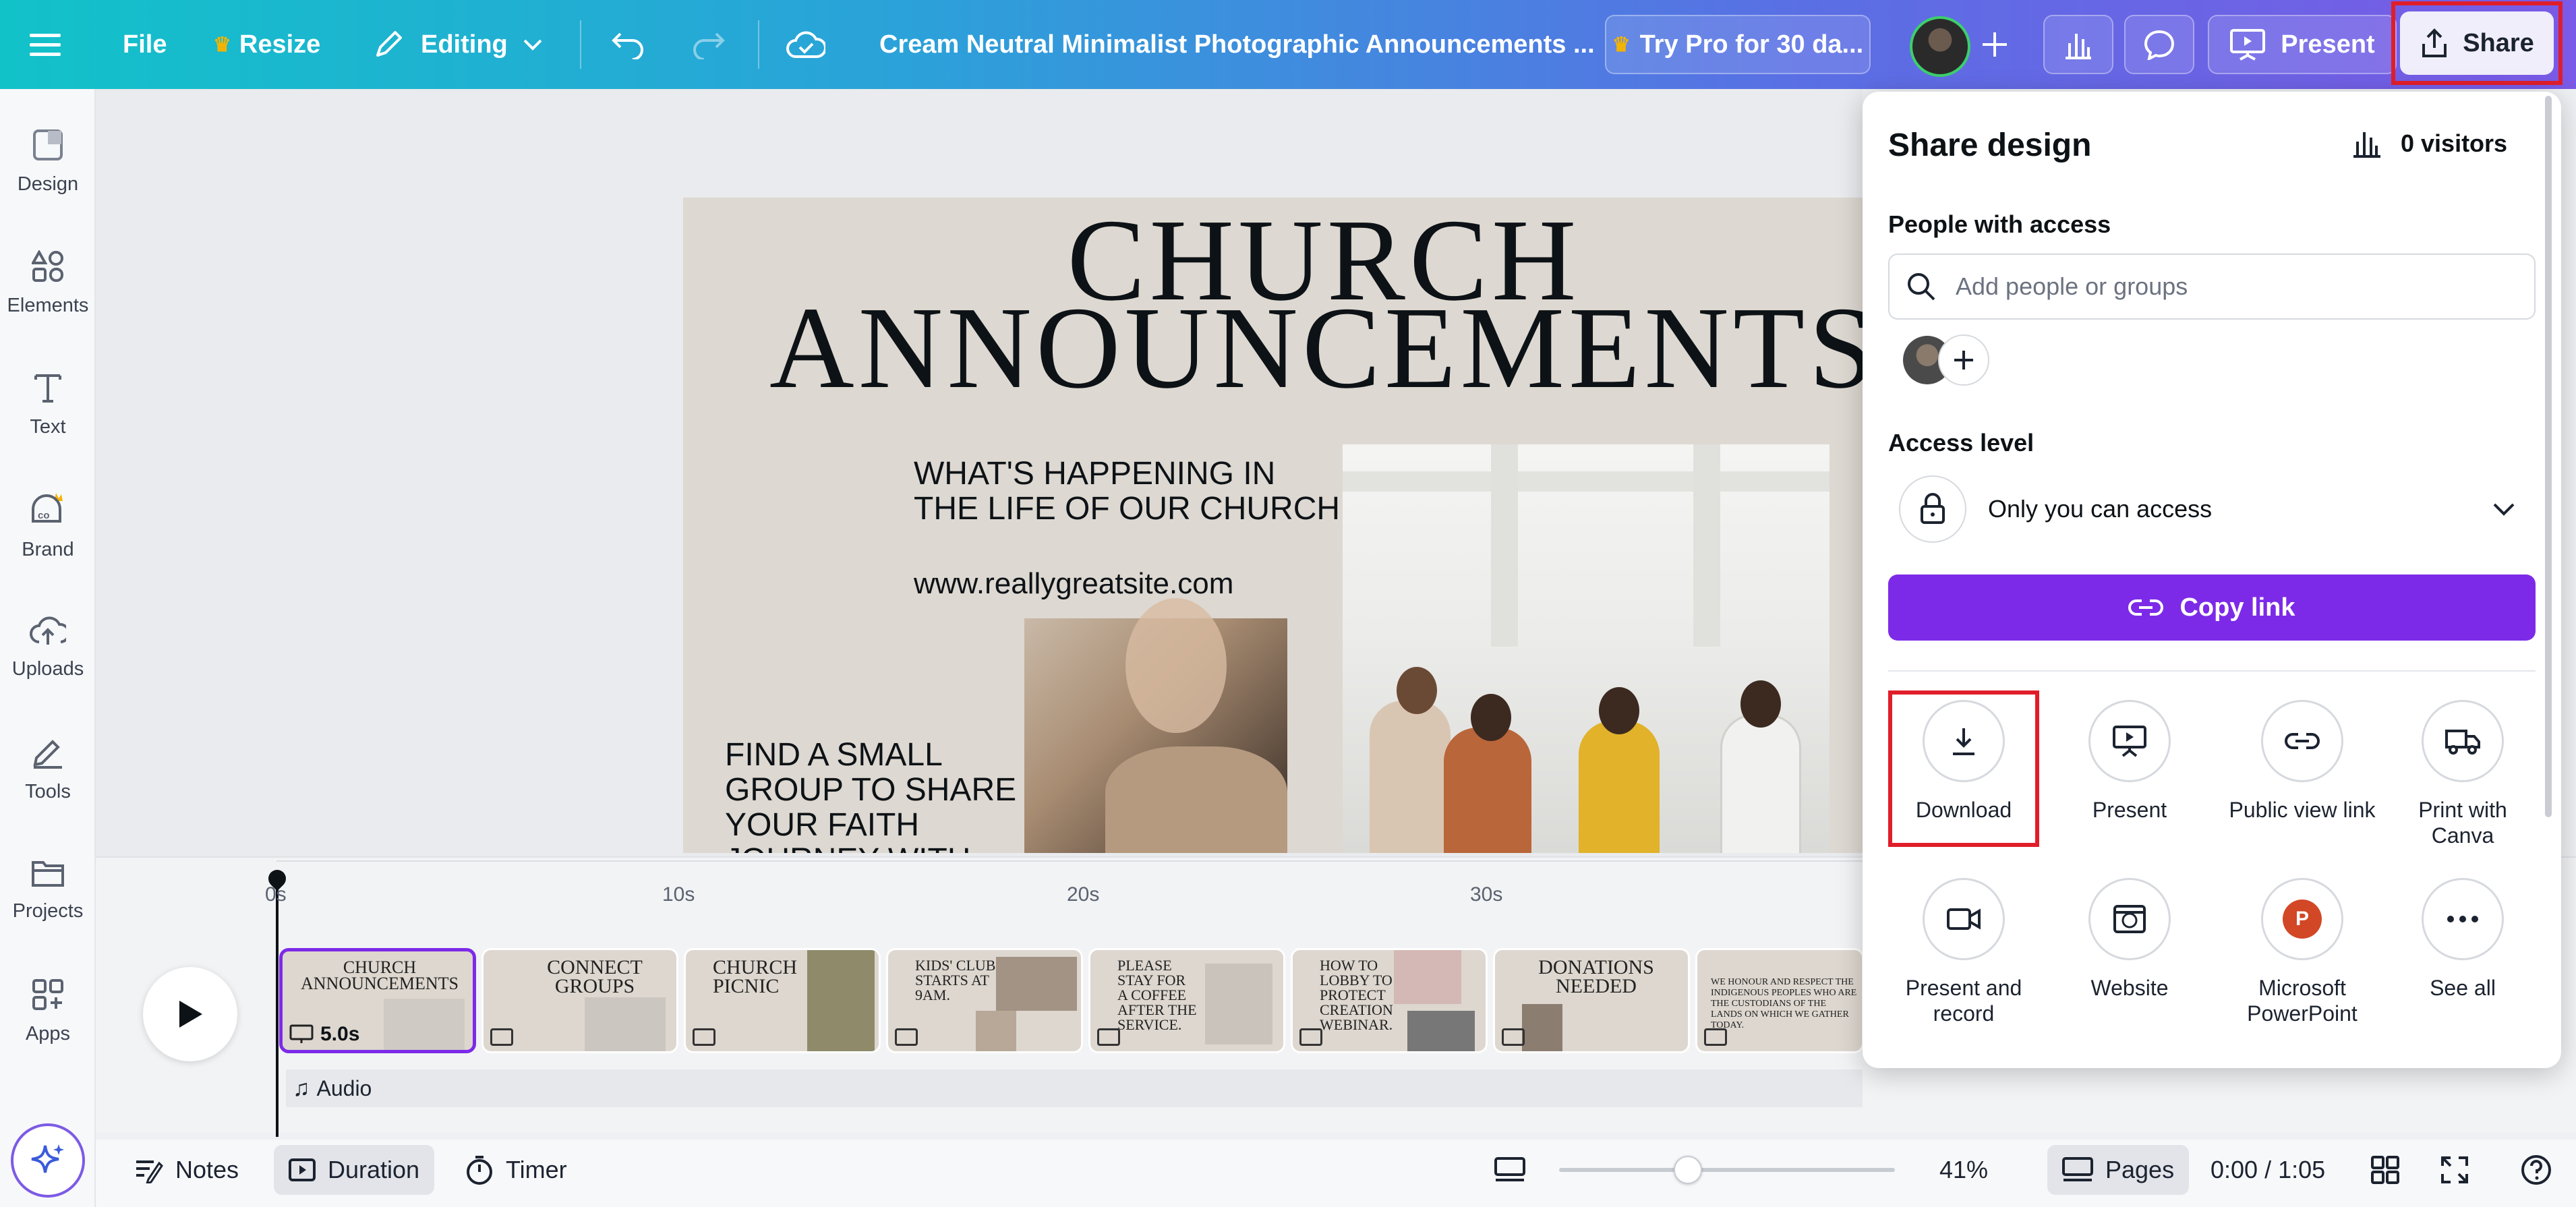 This screenshot has height=1207, width=2576. Describe the element at coordinates (2367, 143) in the screenshot. I see `bar-chart-icon` at that location.